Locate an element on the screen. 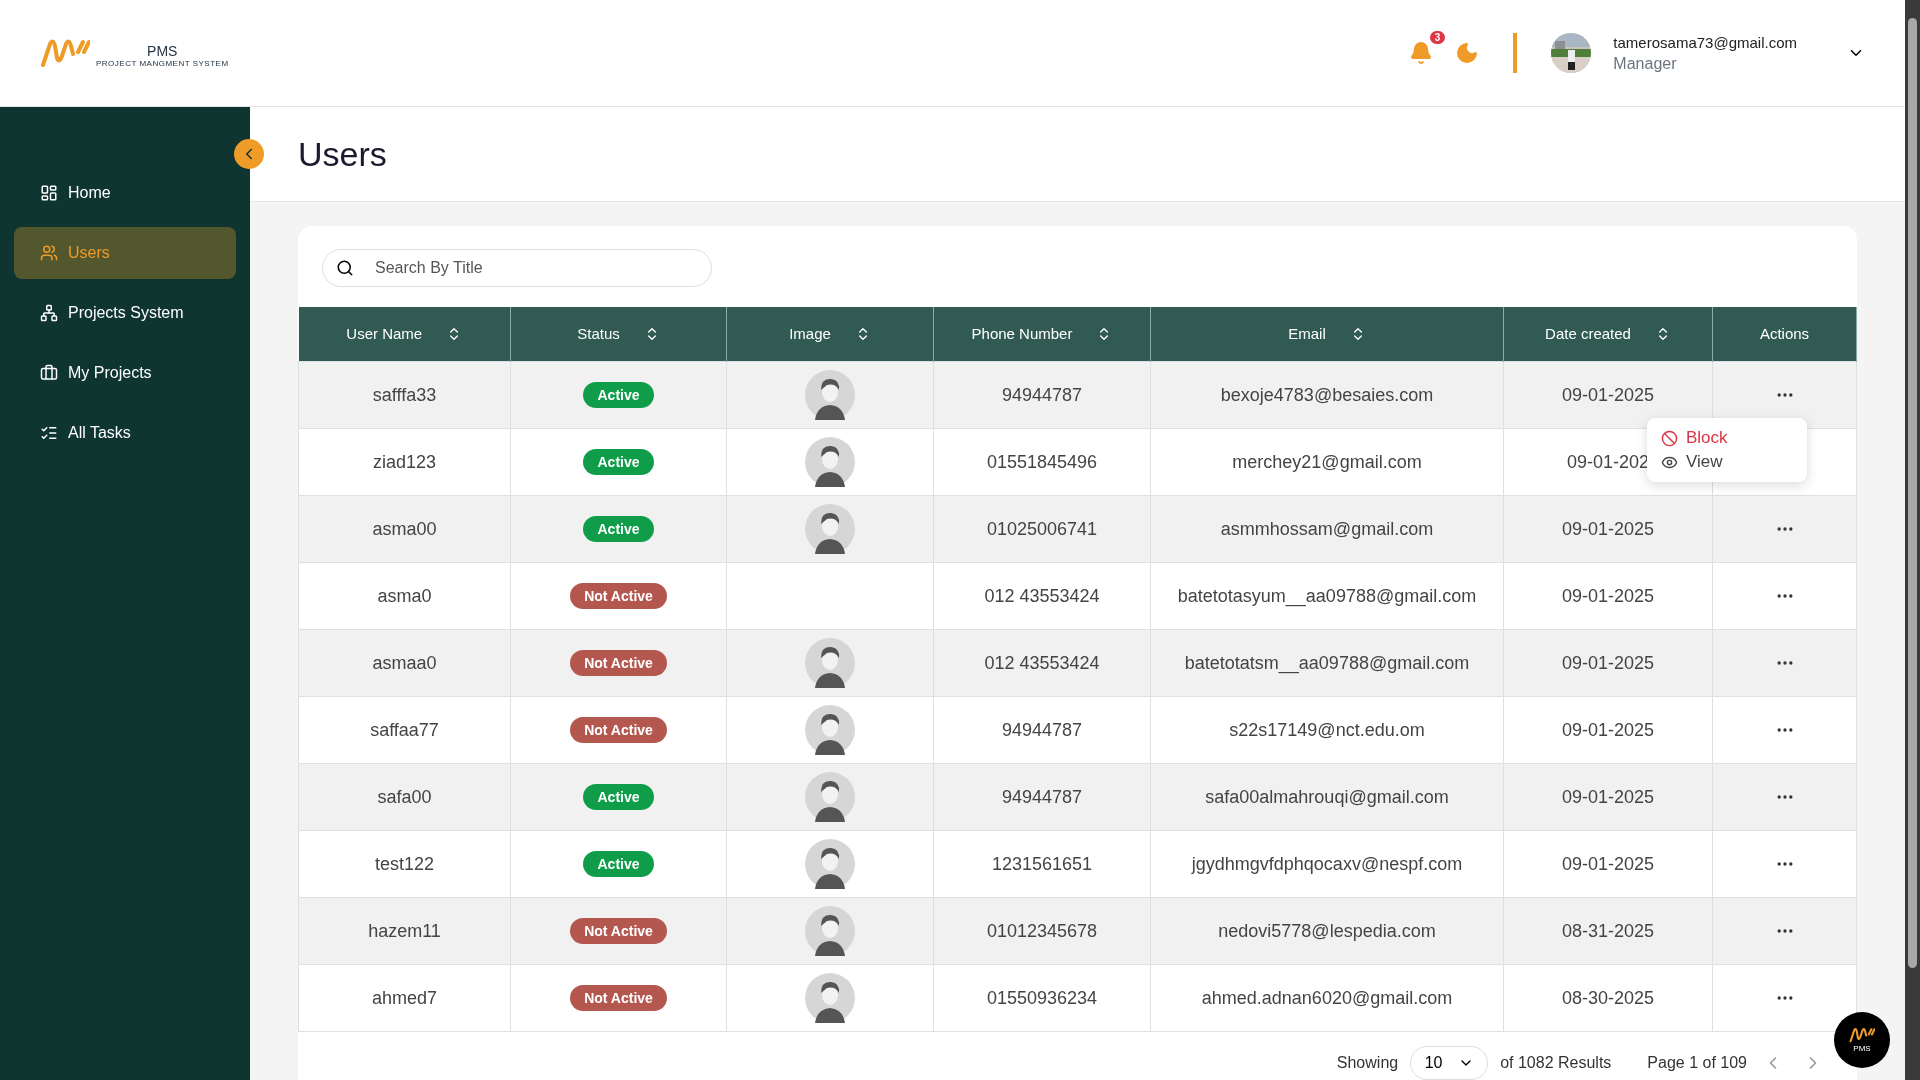 The width and height of the screenshot is (1920, 1080). table-cell: safa00almahrouqi@gmail.com is located at coordinates (1327, 797).